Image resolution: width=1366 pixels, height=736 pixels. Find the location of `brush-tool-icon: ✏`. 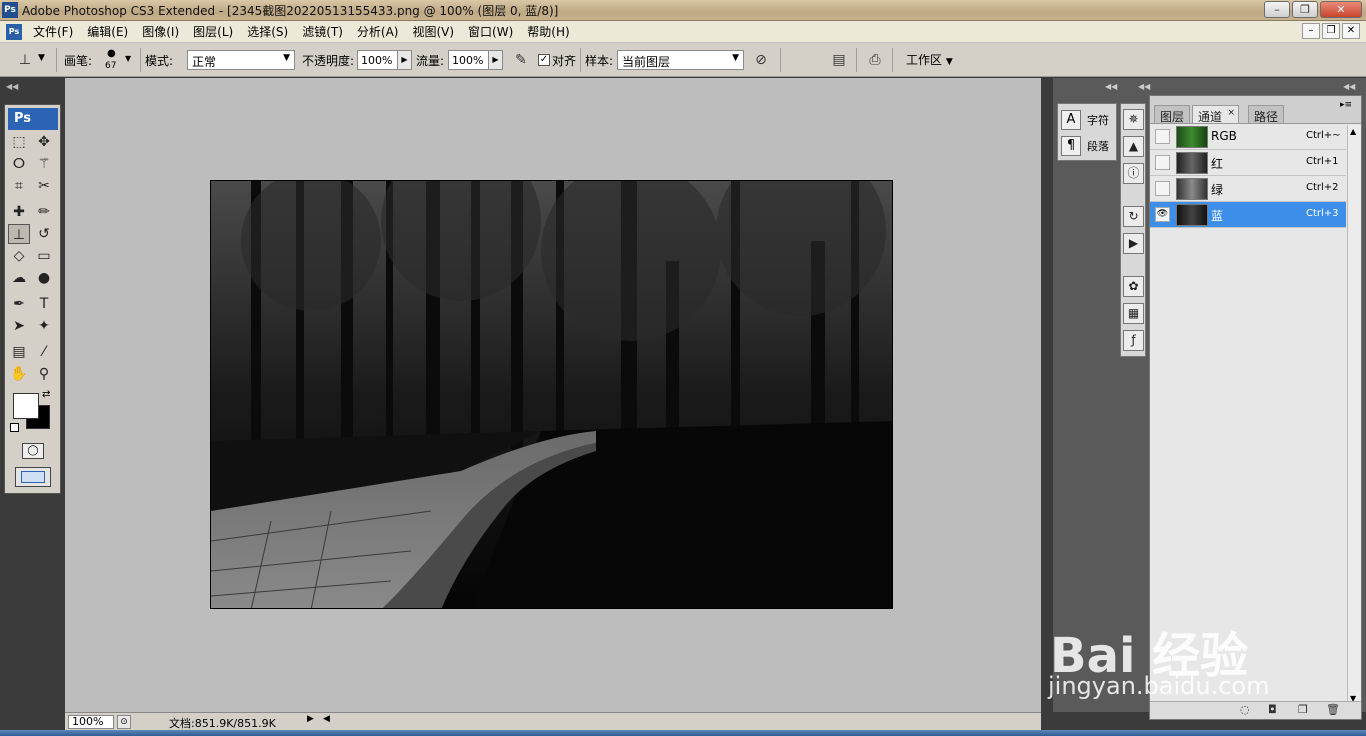

brush-tool-icon: ✏ is located at coordinates (44, 212).